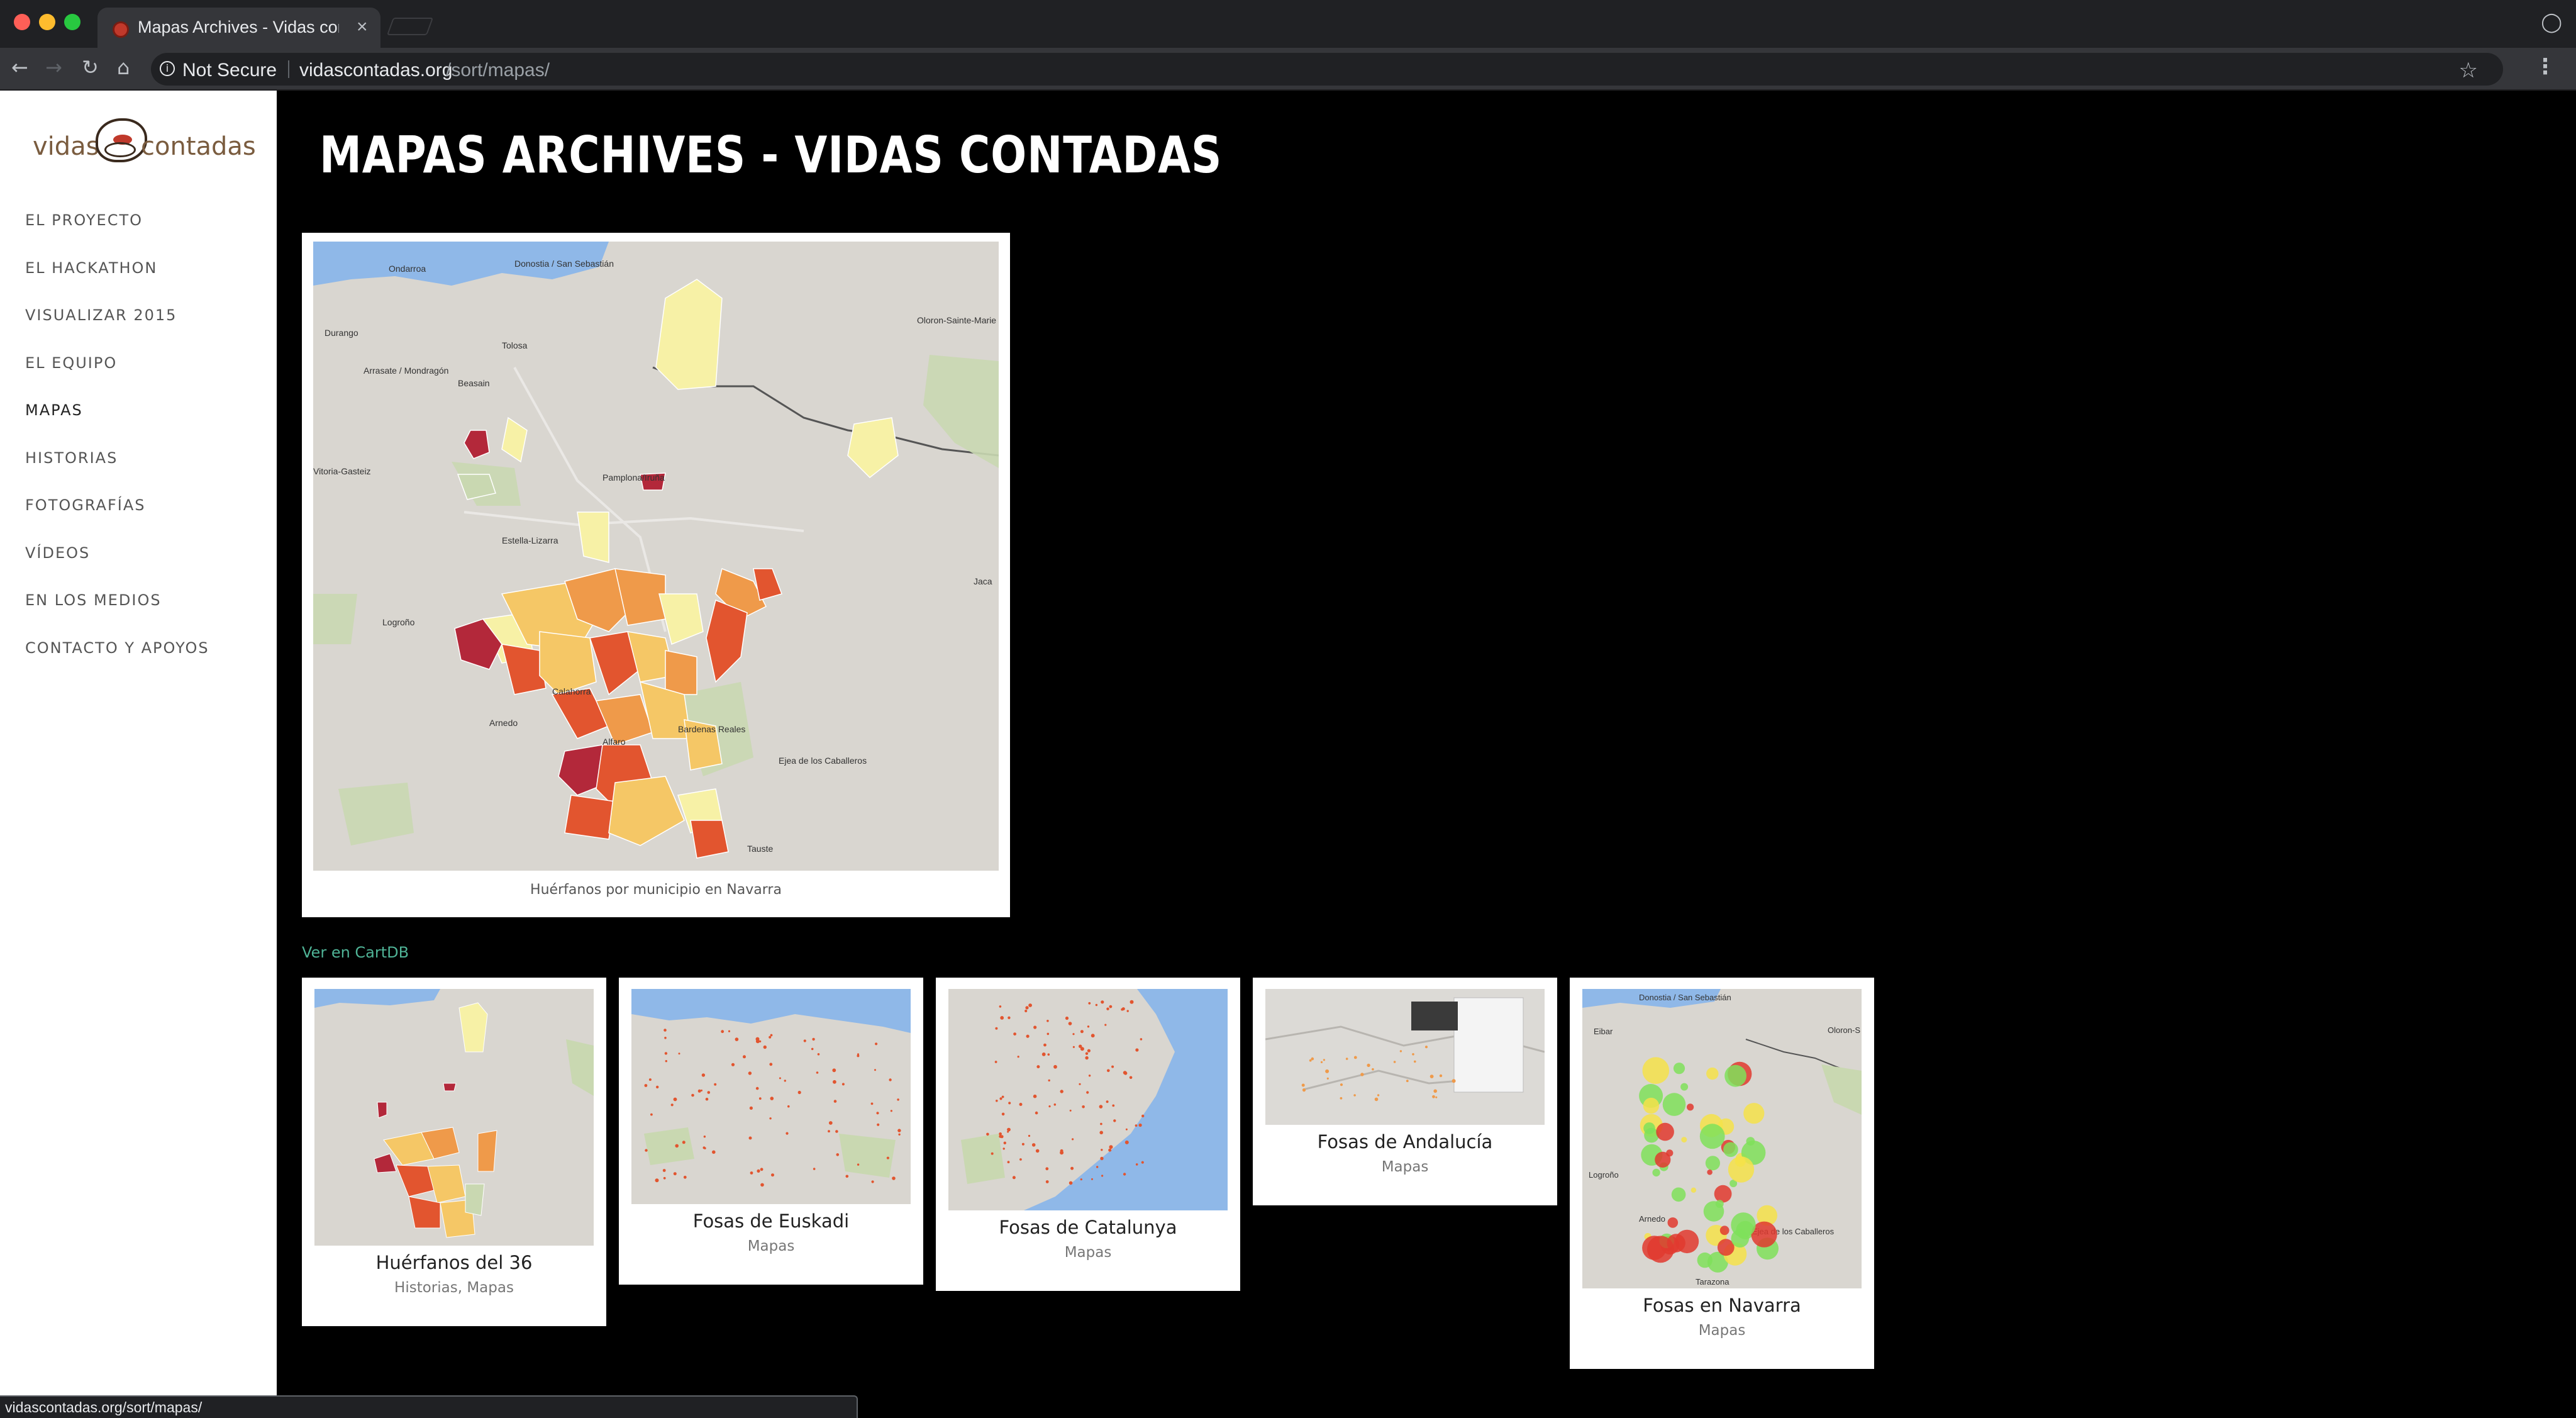  What do you see at coordinates (2551, 22) in the screenshot?
I see `profile-icon: ◯` at bounding box center [2551, 22].